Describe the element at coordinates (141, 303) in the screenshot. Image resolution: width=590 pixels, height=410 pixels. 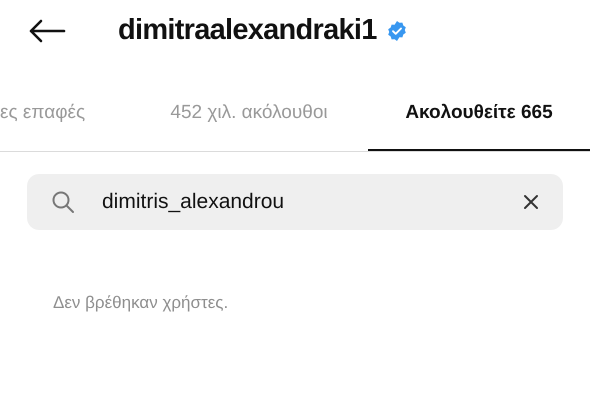
I see `empty-message: Δεν βρέθηκαν χρήστες.` at that location.